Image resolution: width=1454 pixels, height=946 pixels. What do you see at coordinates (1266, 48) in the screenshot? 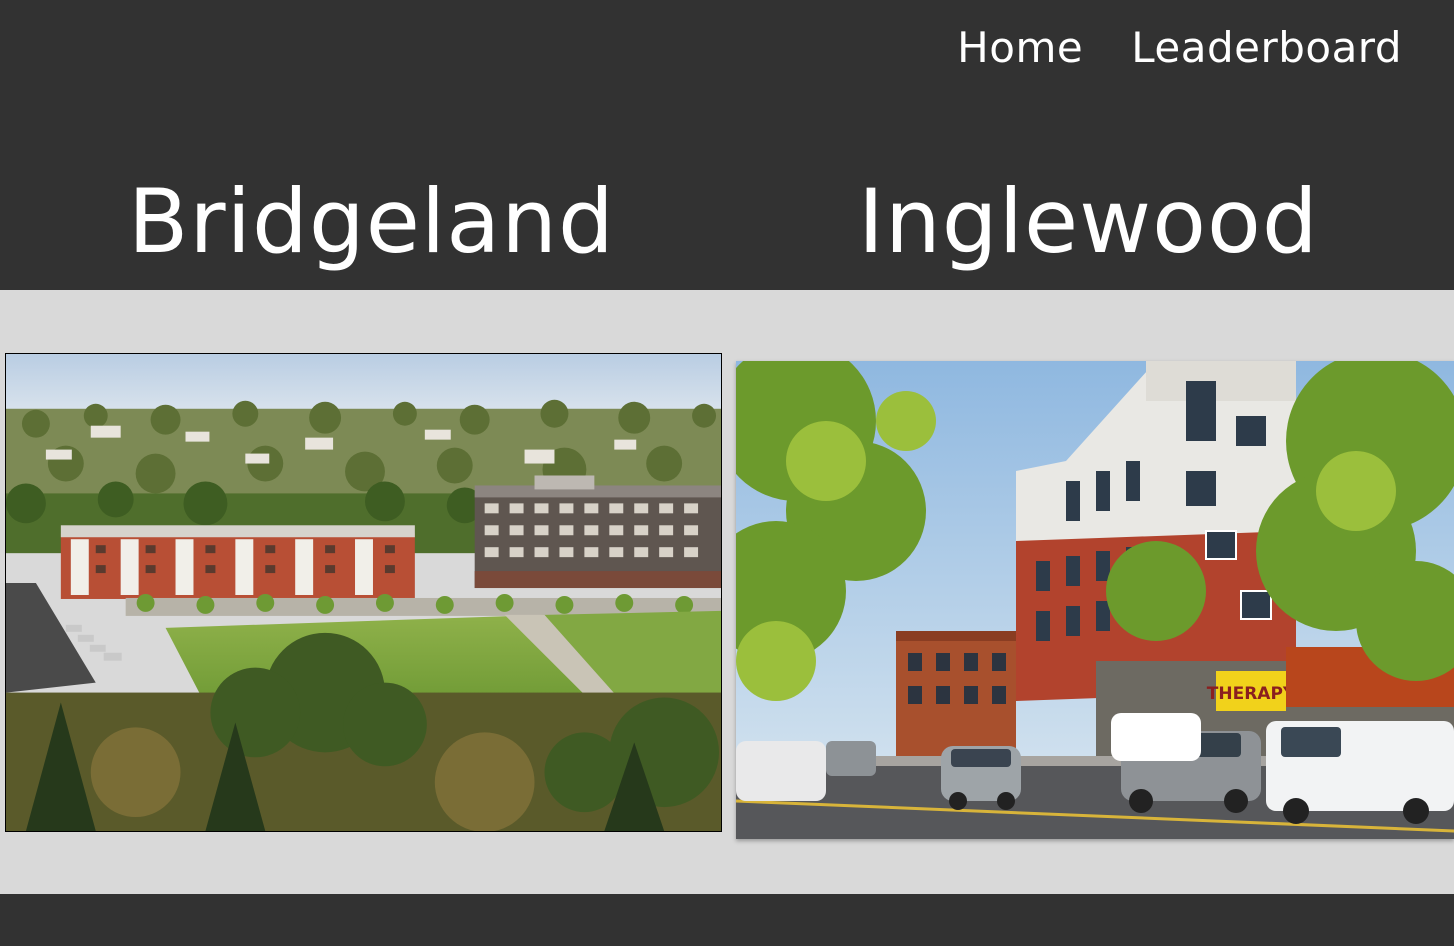
I see `nav-leaderboard-link: Leaderboard` at bounding box center [1266, 48].